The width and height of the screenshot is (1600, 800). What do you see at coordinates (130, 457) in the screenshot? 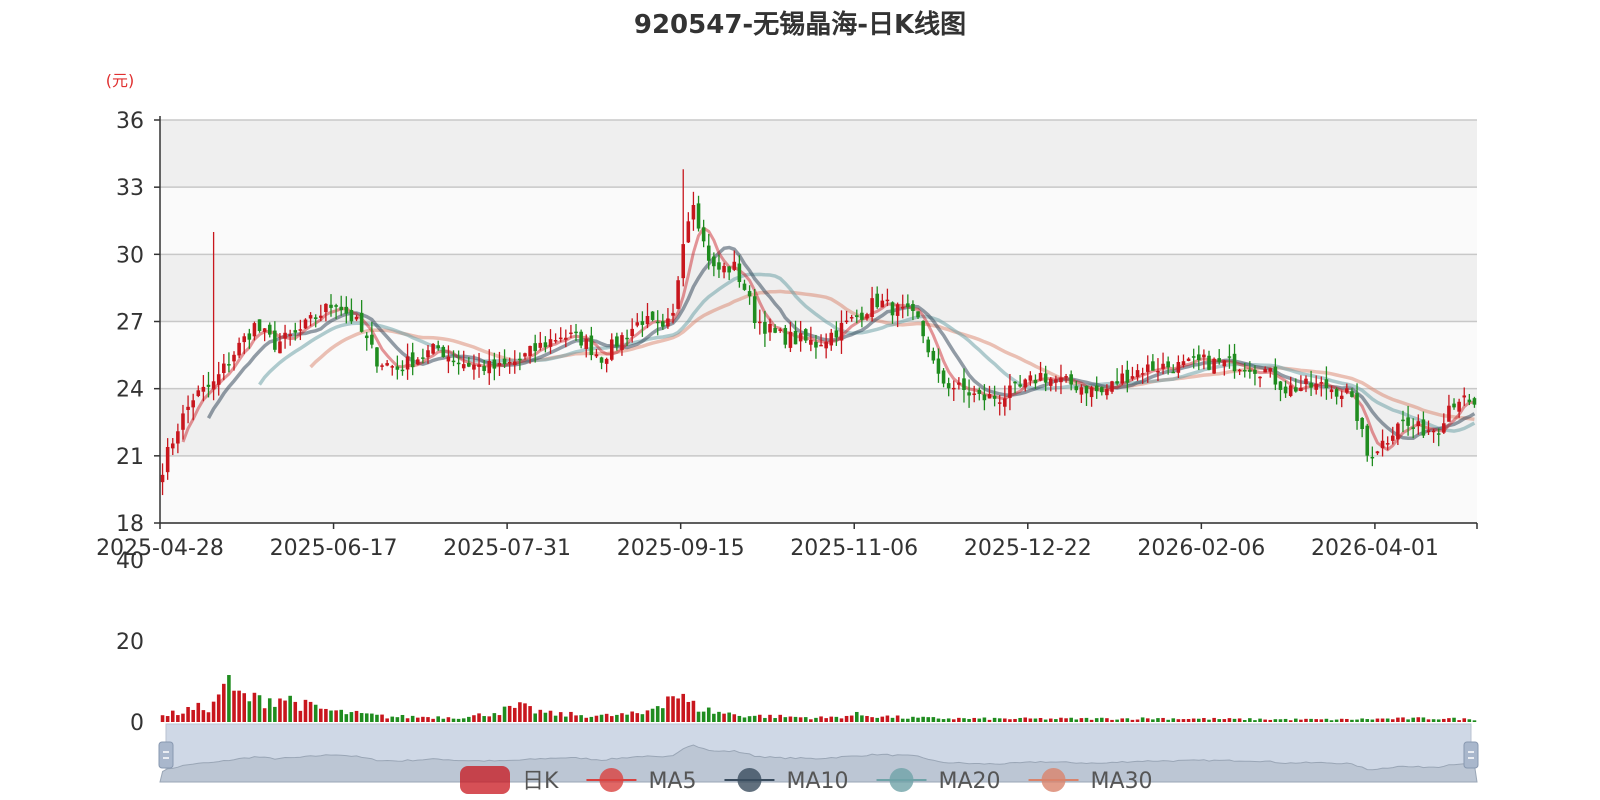
I see `y-tick-label: 21` at bounding box center [130, 457].